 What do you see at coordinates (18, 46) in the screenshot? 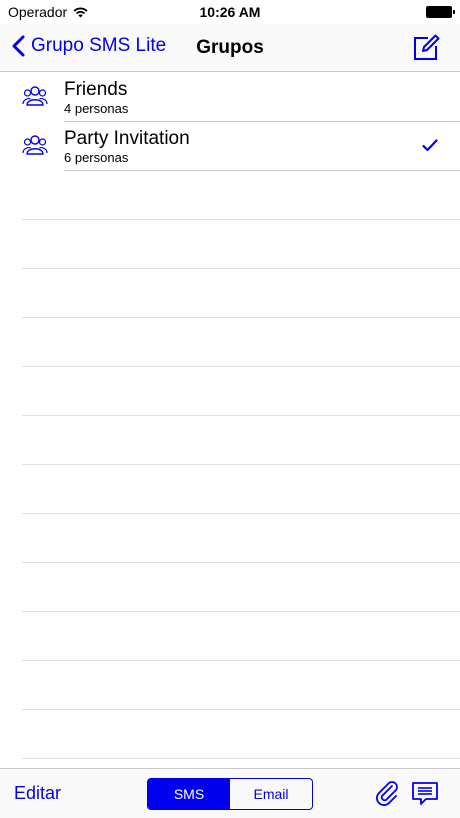
I see `chevron-left-icon` at bounding box center [18, 46].